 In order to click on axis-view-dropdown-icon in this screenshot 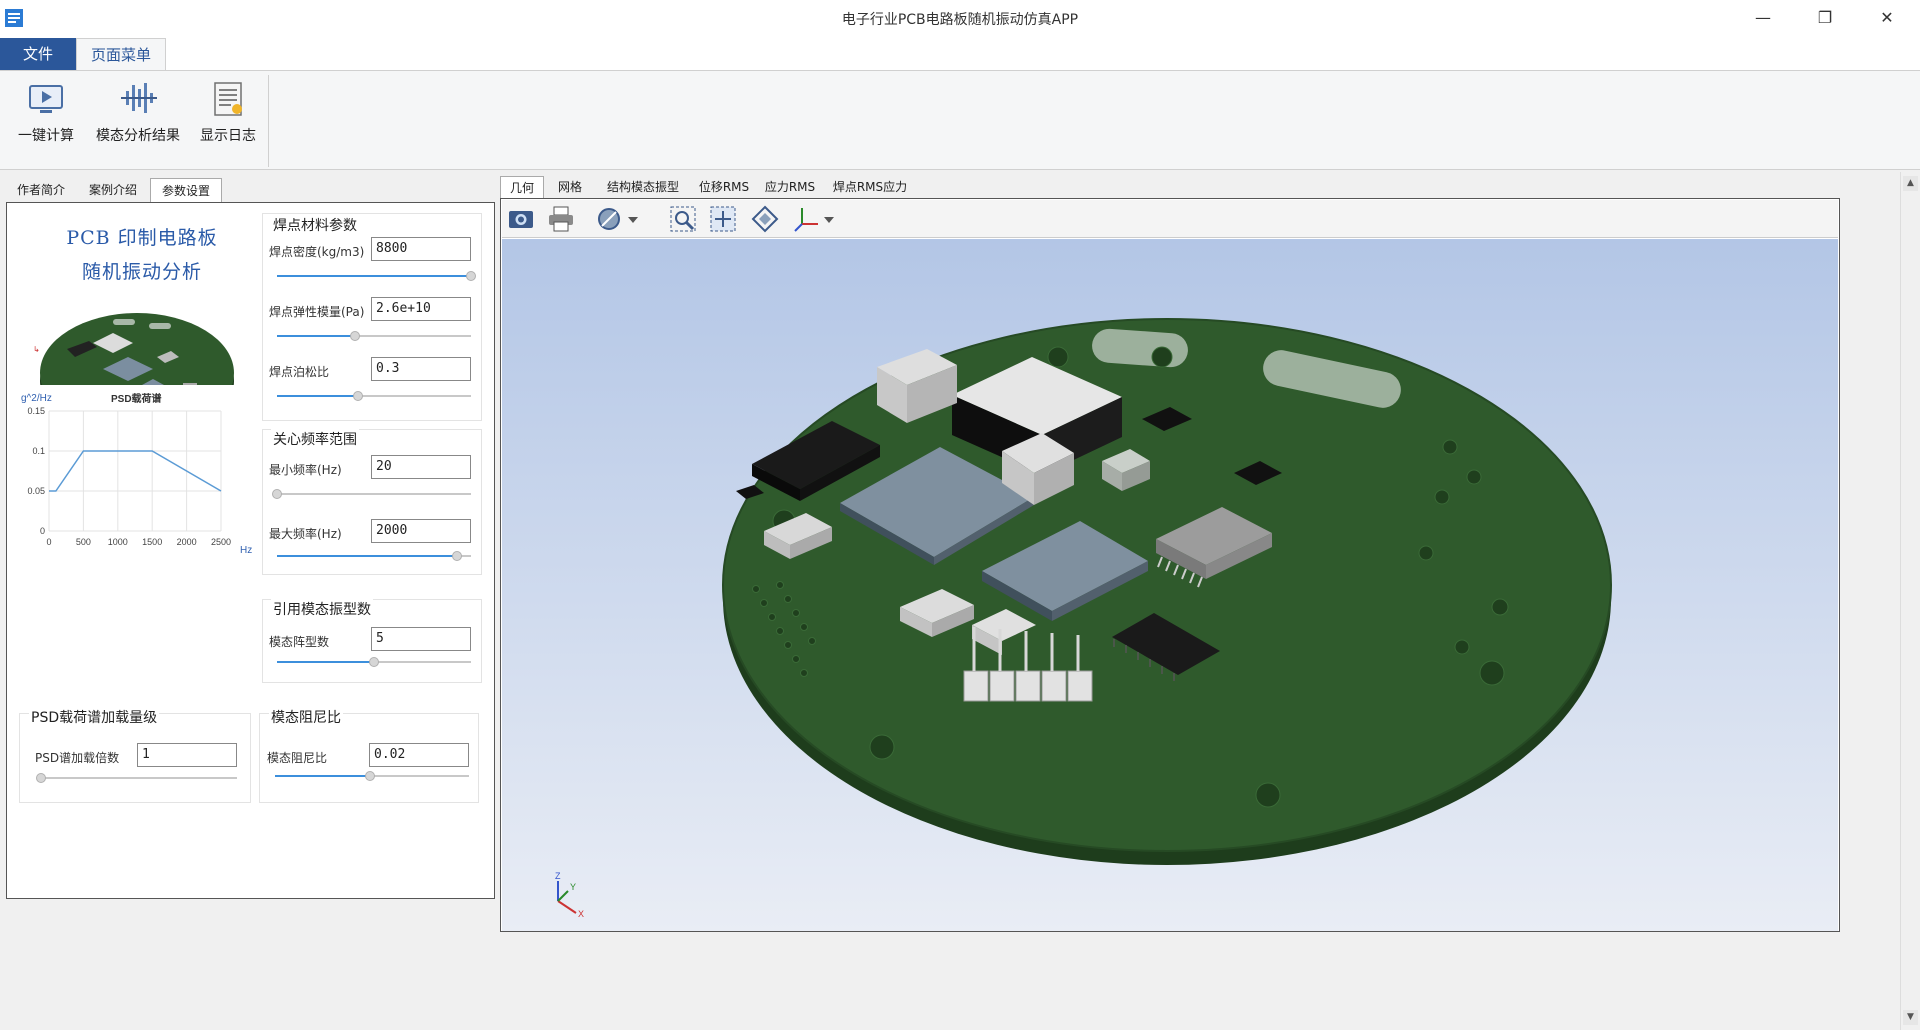, I will do `click(829, 219)`.